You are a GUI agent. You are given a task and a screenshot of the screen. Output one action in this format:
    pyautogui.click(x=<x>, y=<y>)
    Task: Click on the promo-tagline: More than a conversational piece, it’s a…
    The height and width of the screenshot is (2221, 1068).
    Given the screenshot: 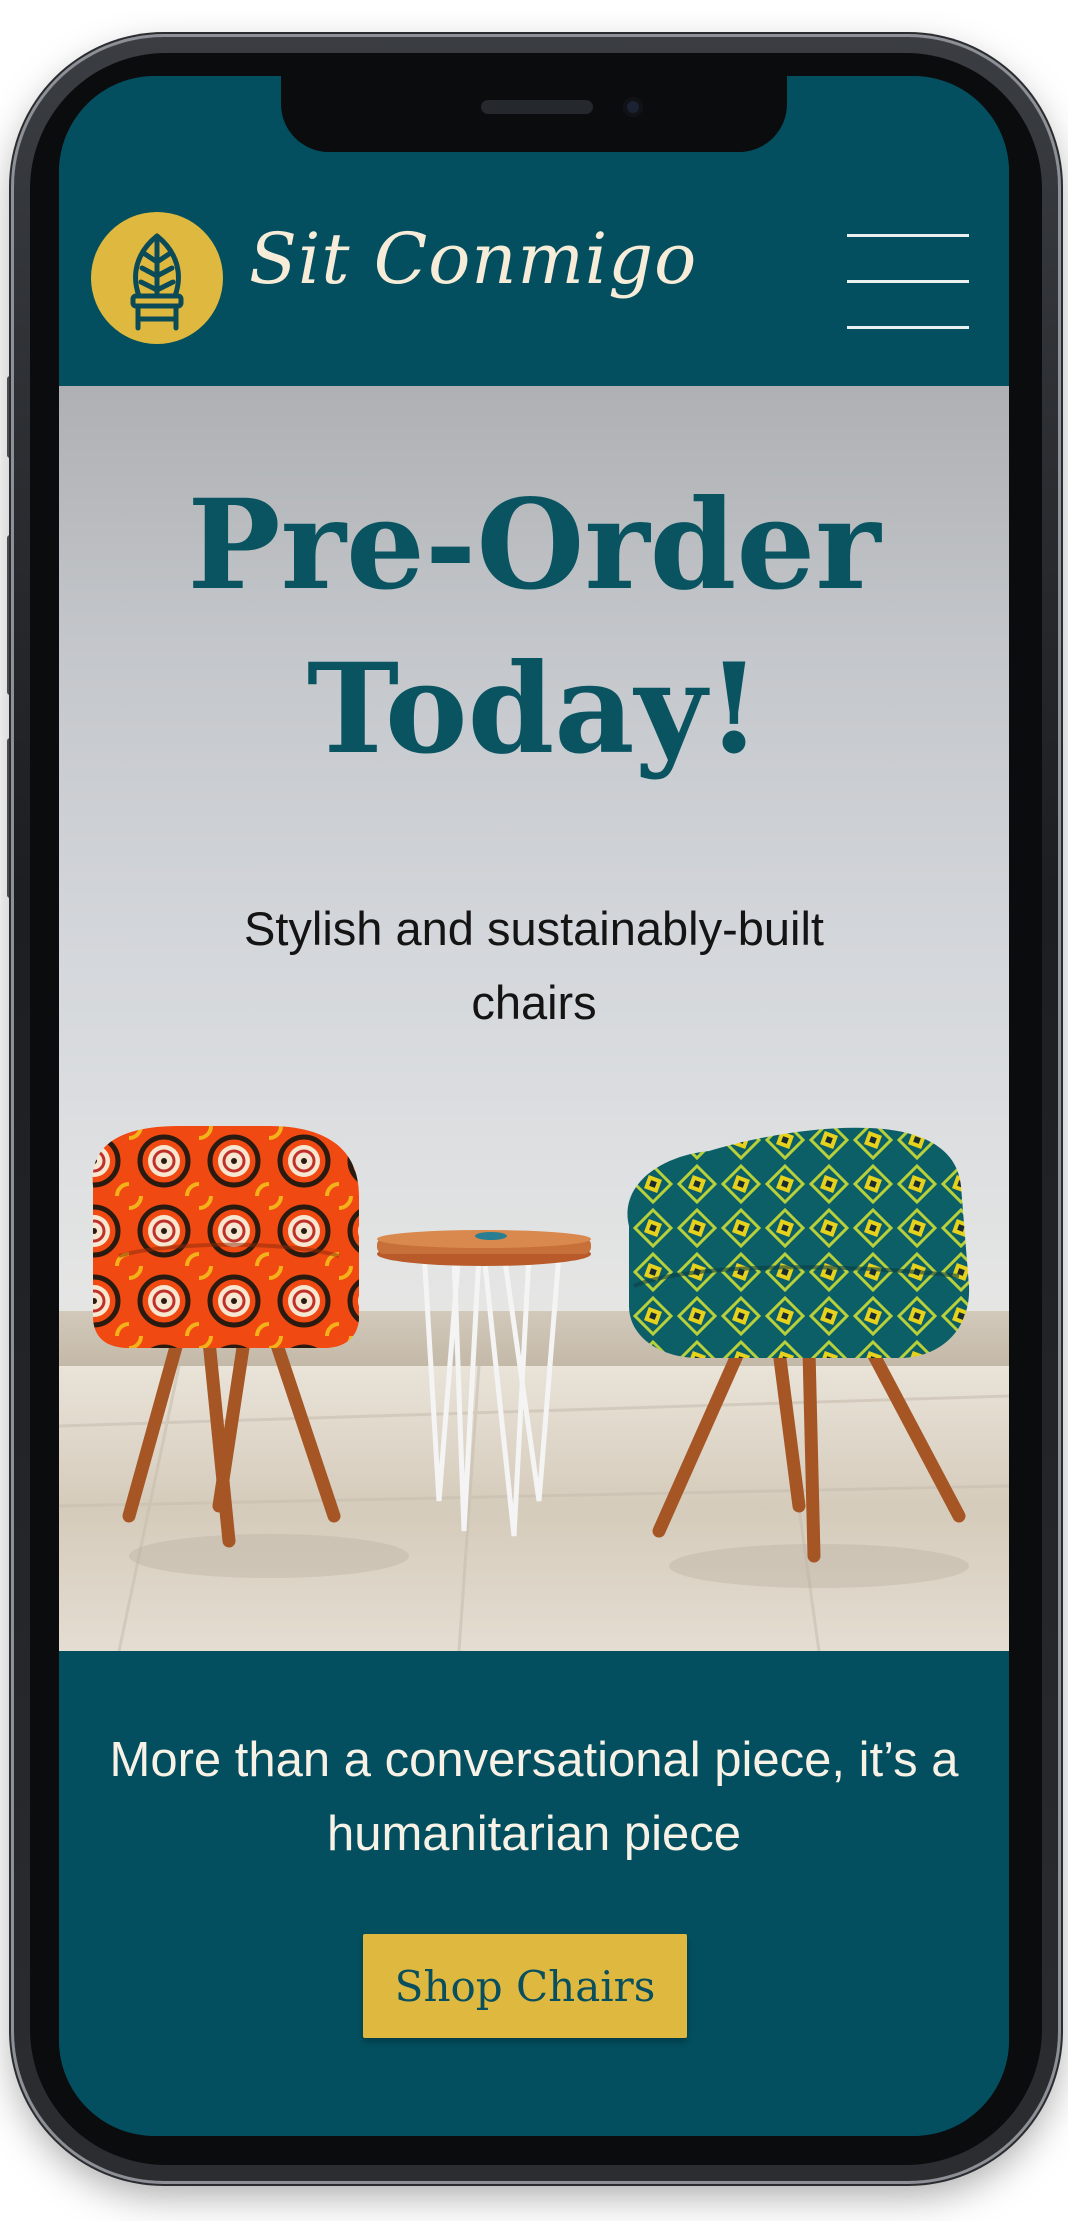 What is the action you would take?
    pyautogui.click(x=534, y=1797)
    